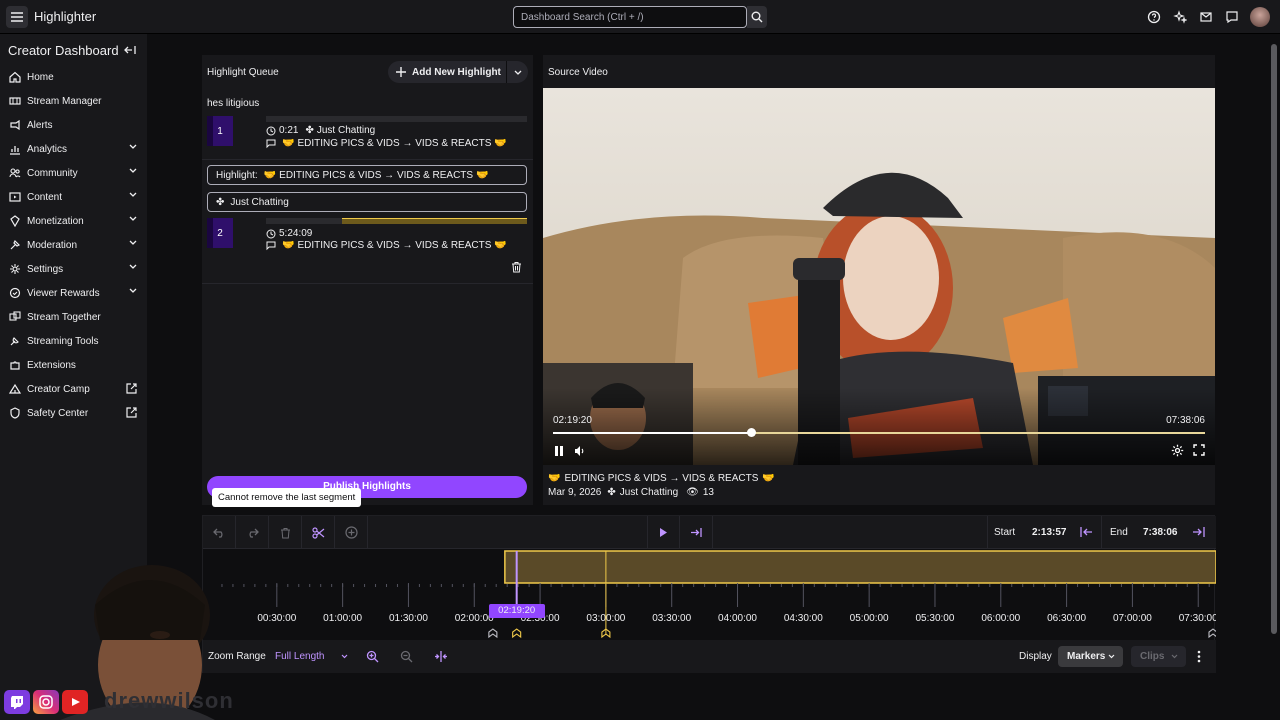 The image size is (1280, 720). What do you see at coordinates (285, 532) in the screenshot?
I see `delete-segment-icon` at bounding box center [285, 532].